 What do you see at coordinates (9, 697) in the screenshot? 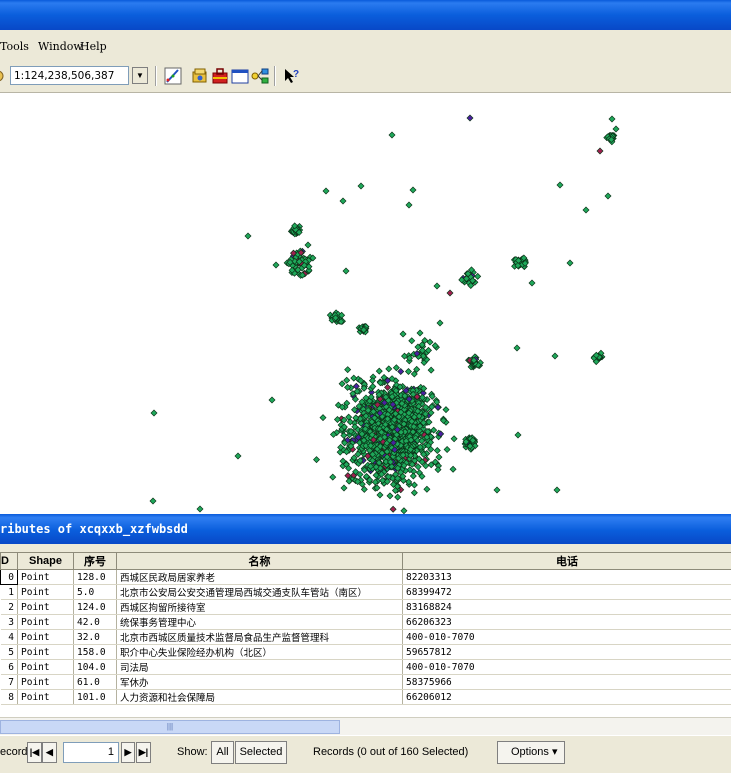
I see `cell-fid: 8` at bounding box center [9, 697].